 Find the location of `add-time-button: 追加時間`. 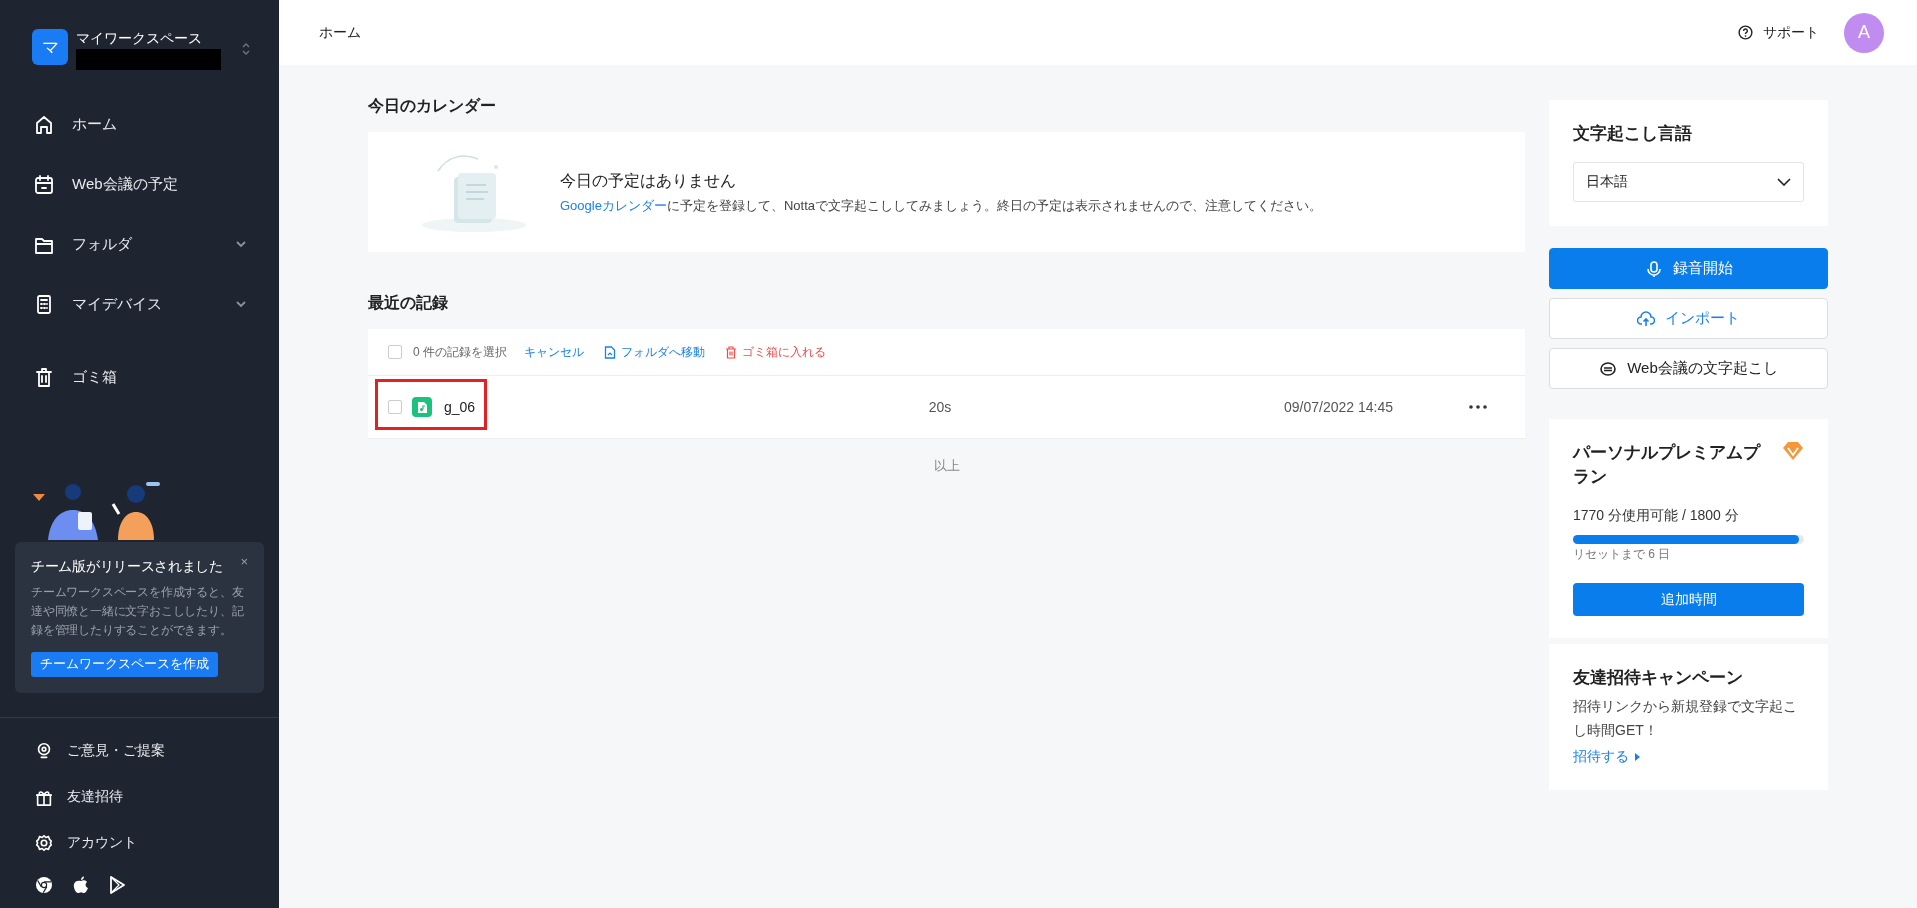

add-time-button: 追加時間 is located at coordinates (1688, 599).